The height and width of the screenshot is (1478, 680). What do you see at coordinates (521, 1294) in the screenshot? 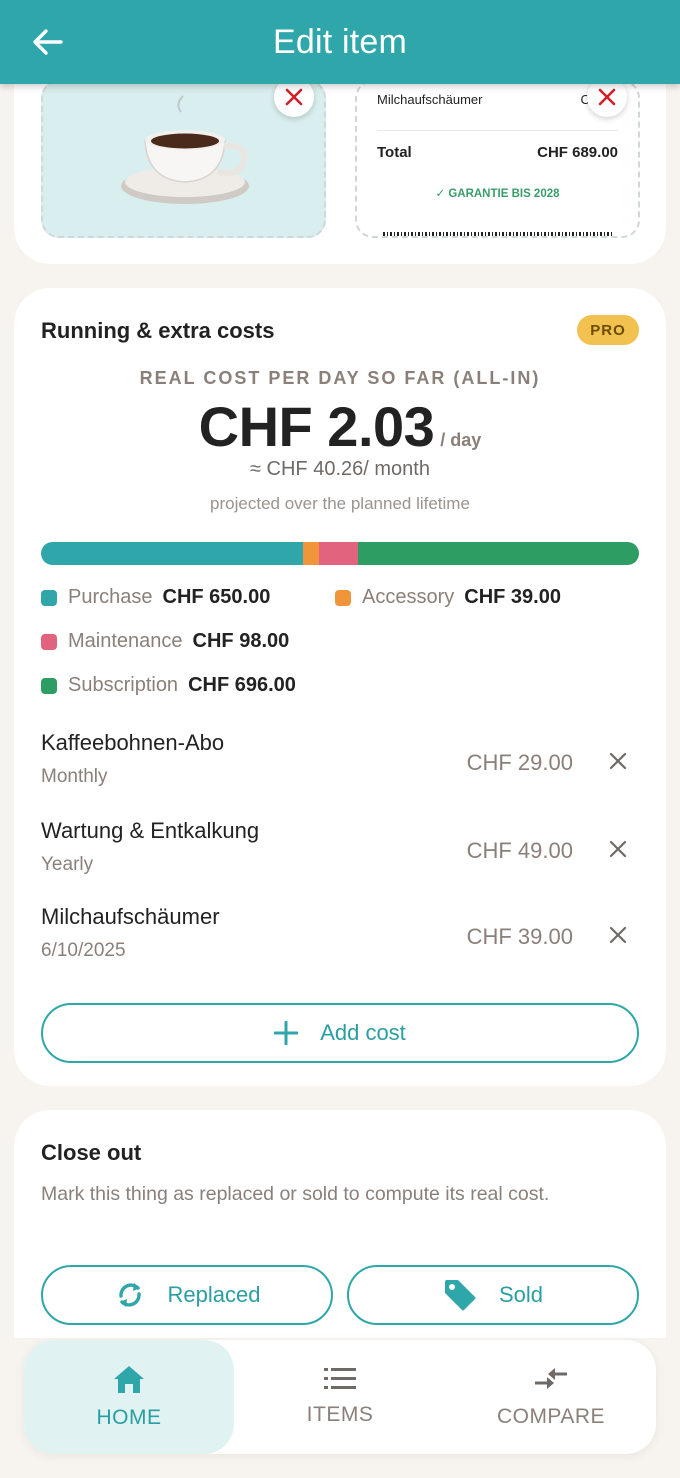
I see `sold-label: Sold` at bounding box center [521, 1294].